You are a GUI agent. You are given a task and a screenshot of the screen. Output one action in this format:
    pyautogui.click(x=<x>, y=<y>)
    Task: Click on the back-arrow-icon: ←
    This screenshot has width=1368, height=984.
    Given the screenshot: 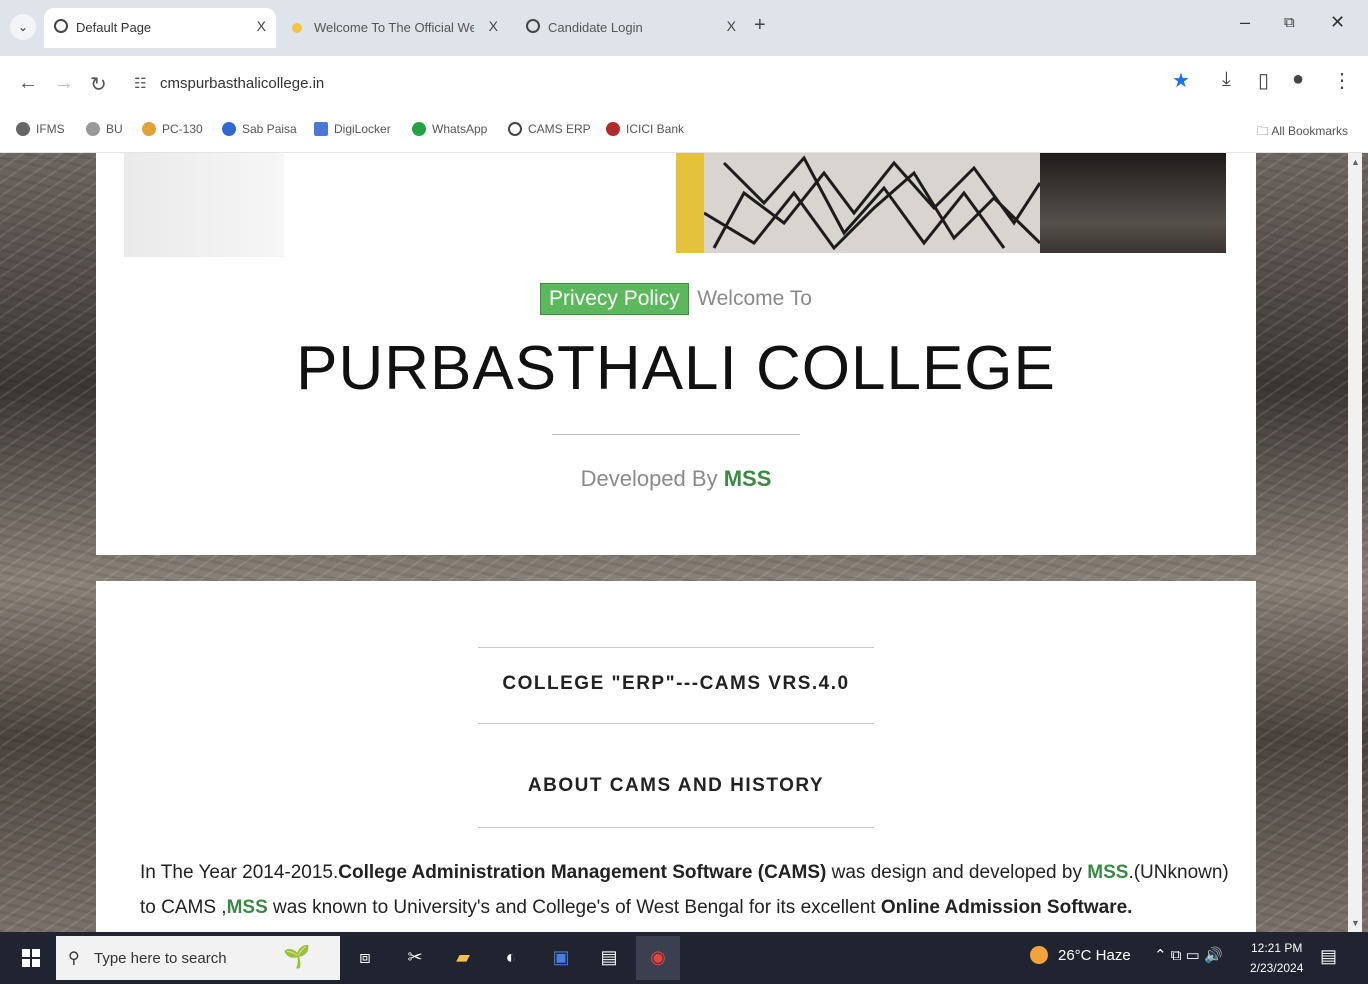 What is the action you would take?
    pyautogui.click(x=28, y=83)
    